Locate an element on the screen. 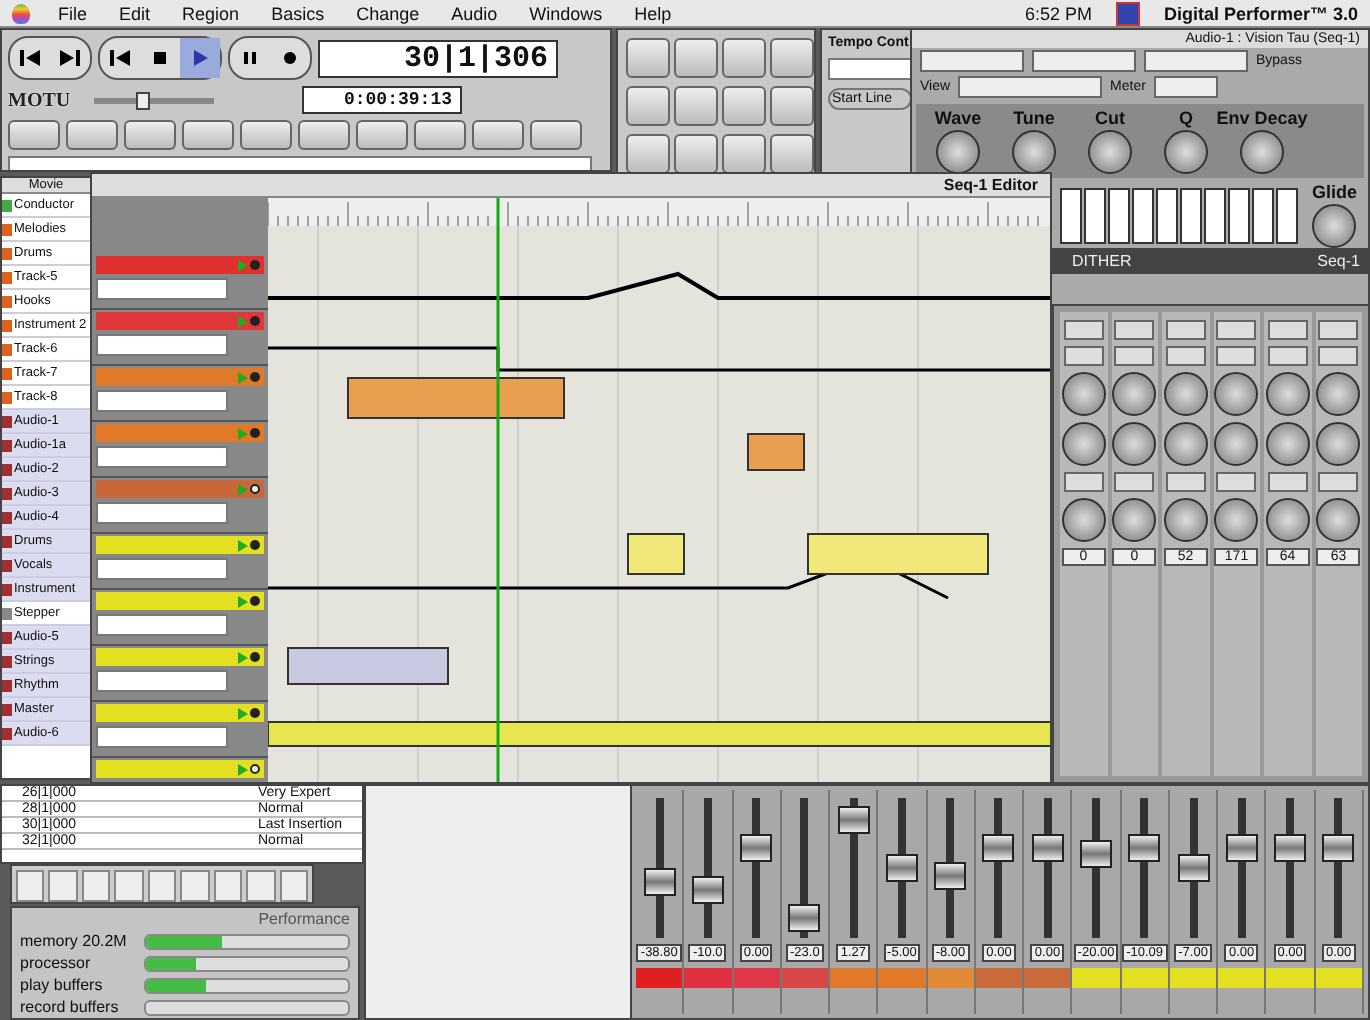  menu-item: Windows is located at coordinates (566, 13).